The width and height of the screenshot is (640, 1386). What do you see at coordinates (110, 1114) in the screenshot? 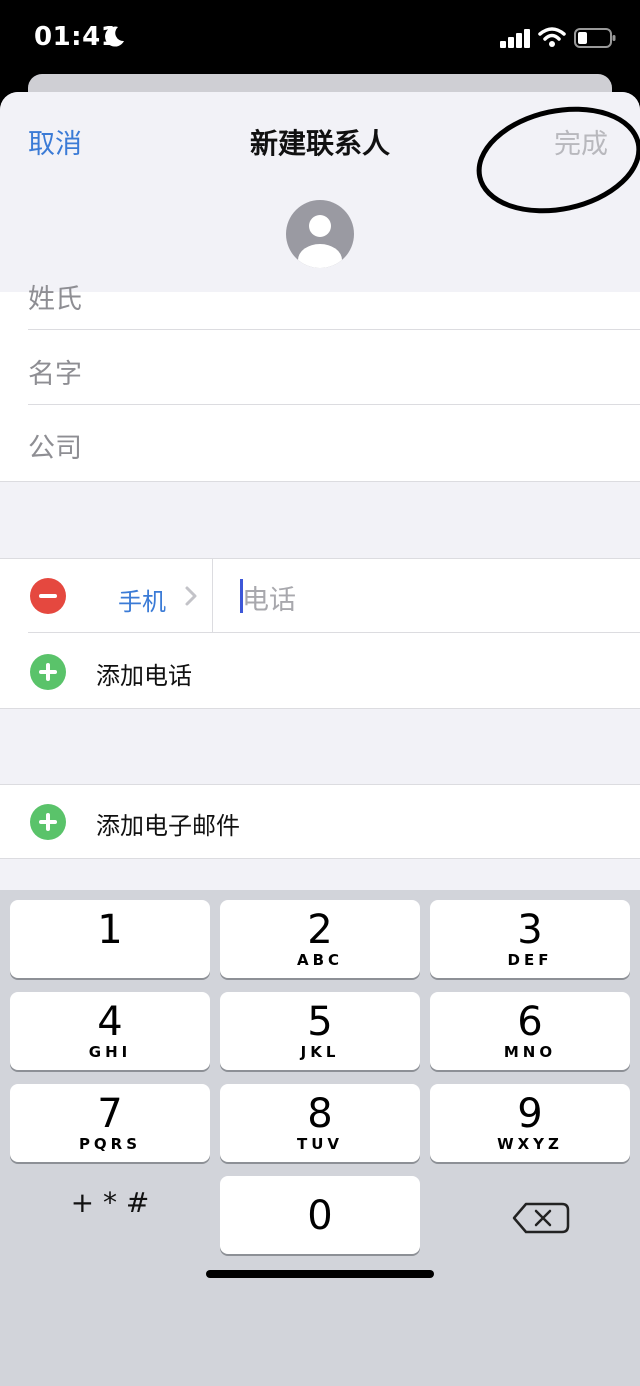
I see `key-digit: 7` at bounding box center [110, 1114].